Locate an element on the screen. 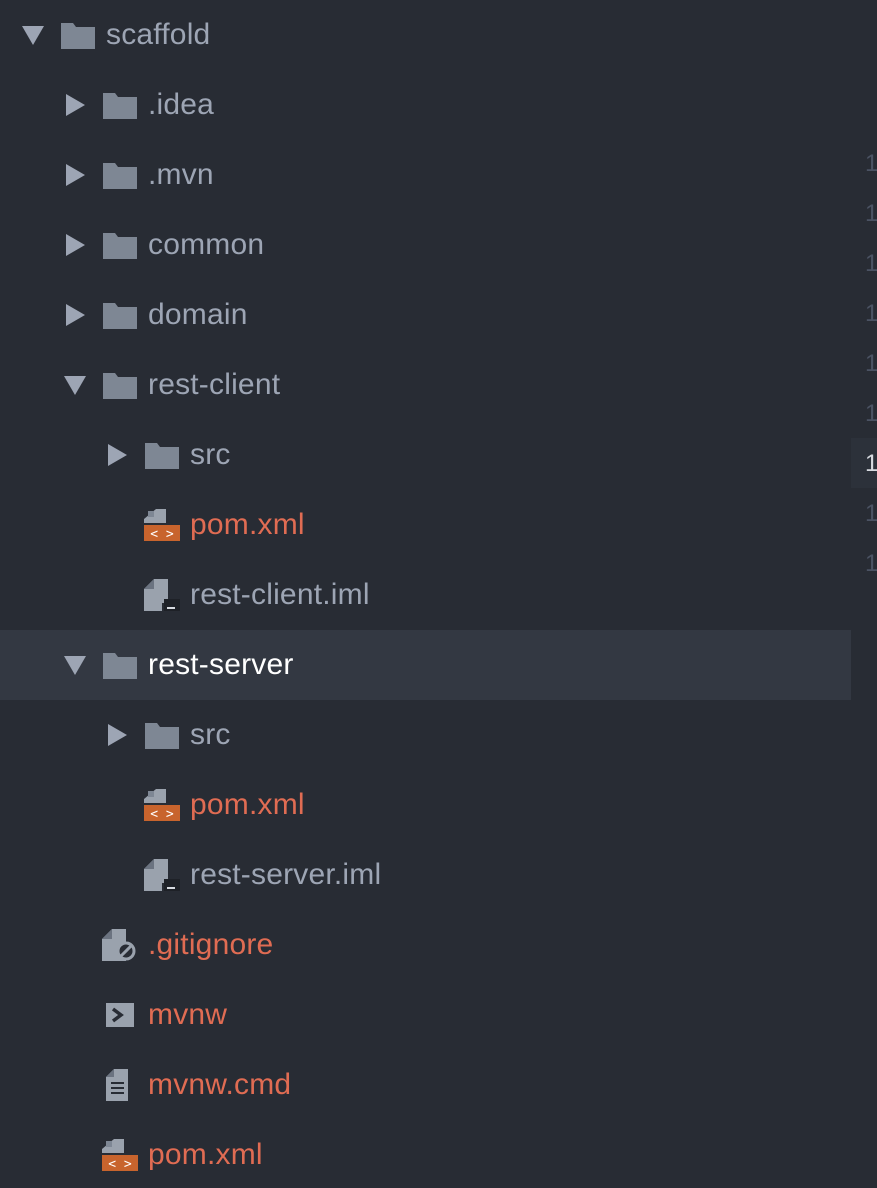 Image resolution: width=877 pixels, height=1188 pixels. terminal-file-icon is located at coordinates (120, 1015).